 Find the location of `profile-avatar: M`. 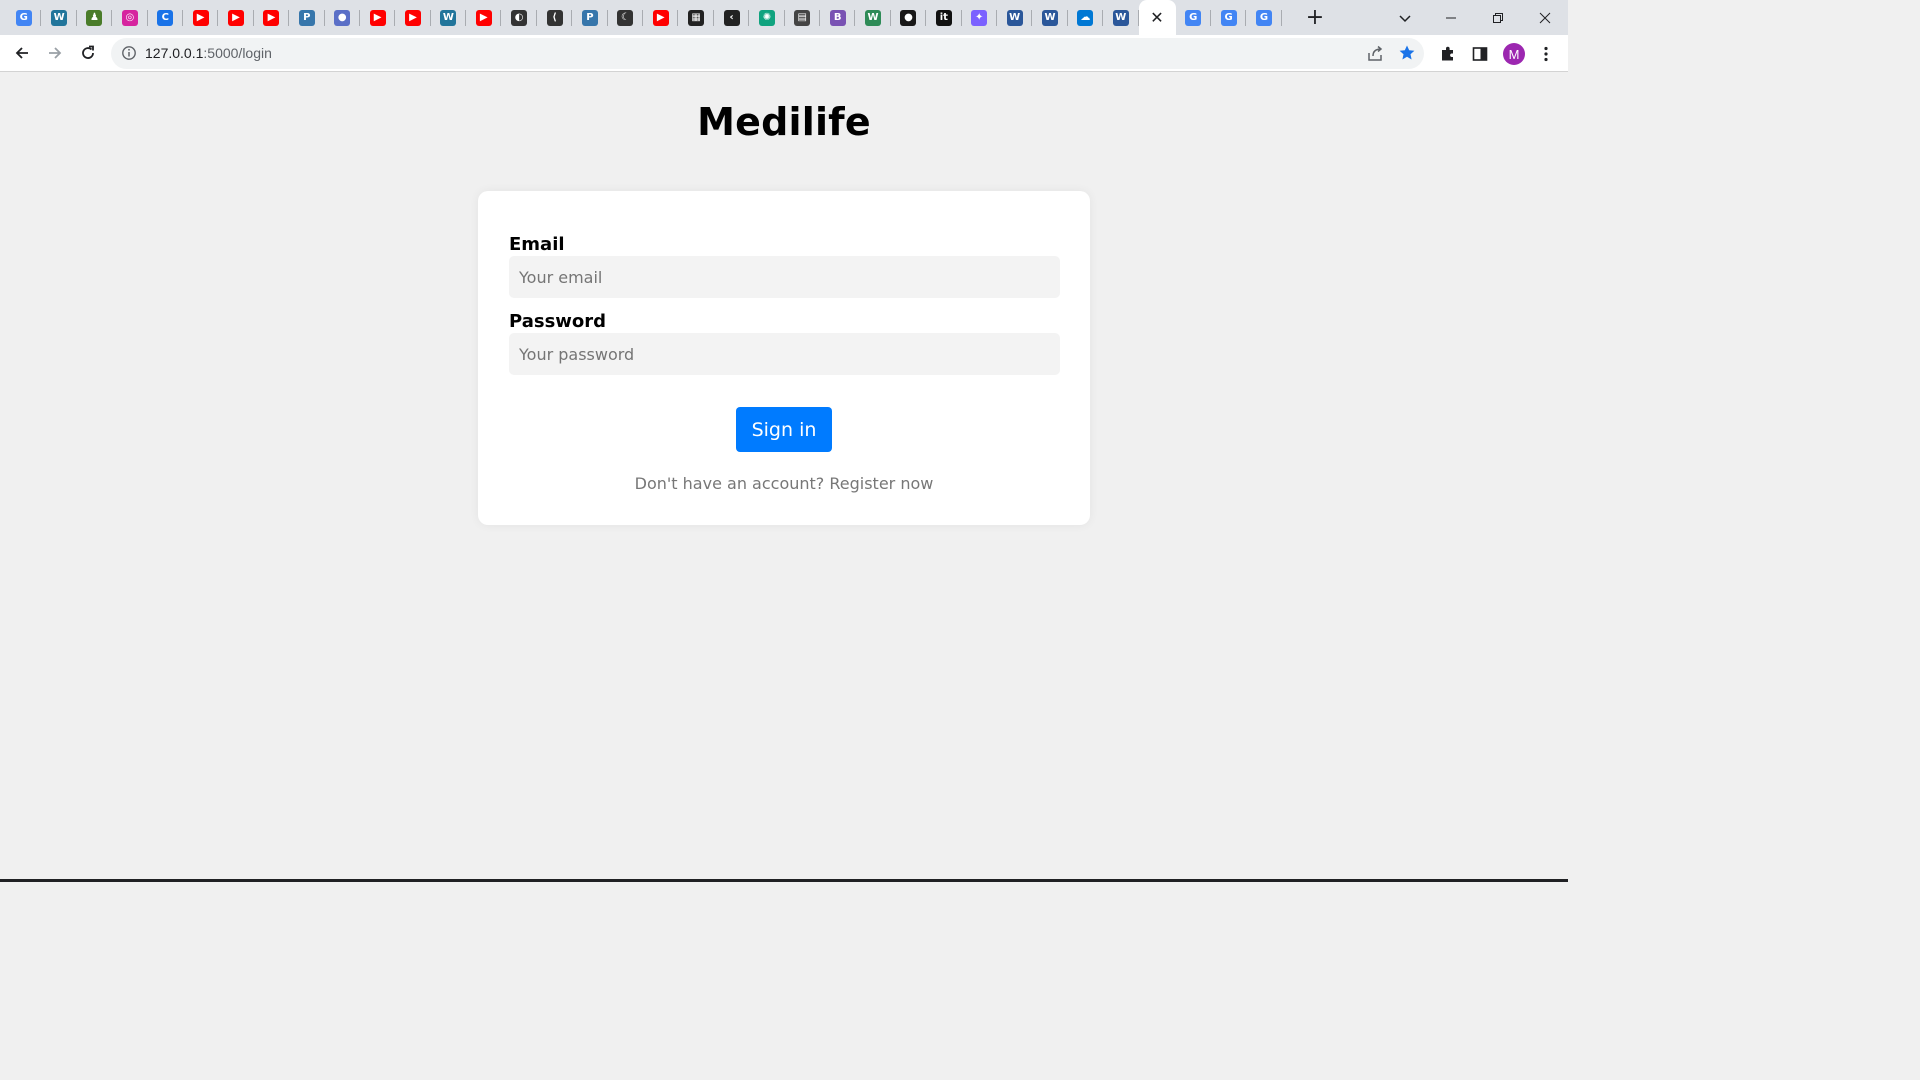

profile-avatar: M is located at coordinates (1514, 54).